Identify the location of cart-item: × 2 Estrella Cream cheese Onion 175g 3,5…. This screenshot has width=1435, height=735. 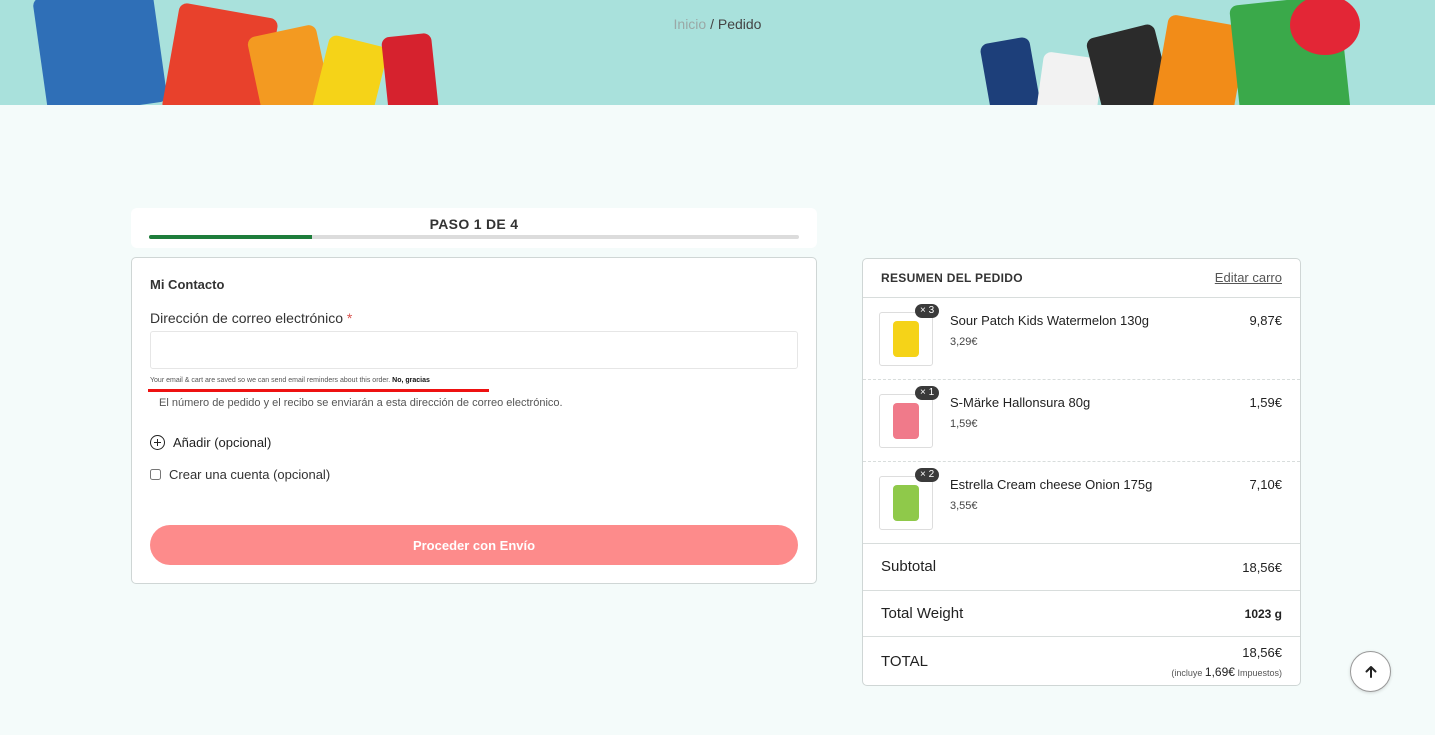
(1081, 503).